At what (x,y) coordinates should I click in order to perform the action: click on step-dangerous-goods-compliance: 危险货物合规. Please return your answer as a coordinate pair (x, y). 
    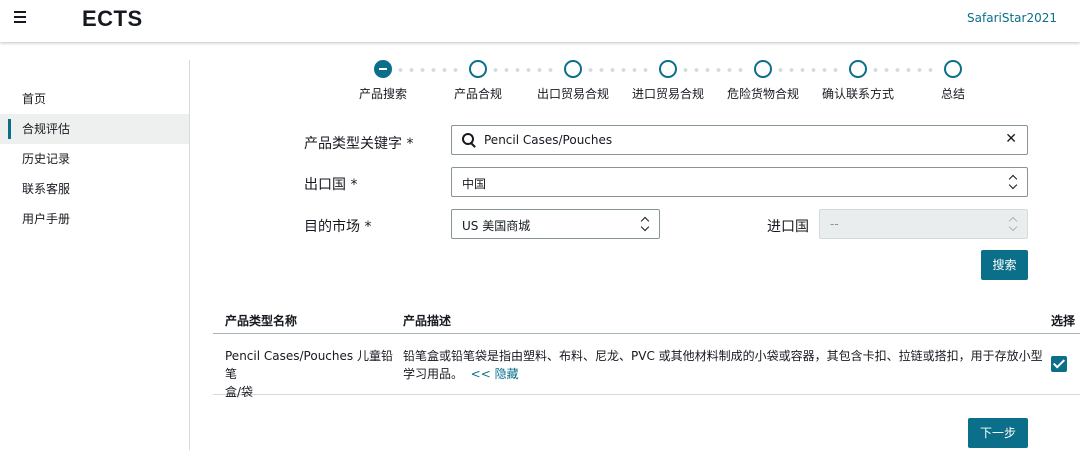
    Looking at the image, I should click on (763, 81).